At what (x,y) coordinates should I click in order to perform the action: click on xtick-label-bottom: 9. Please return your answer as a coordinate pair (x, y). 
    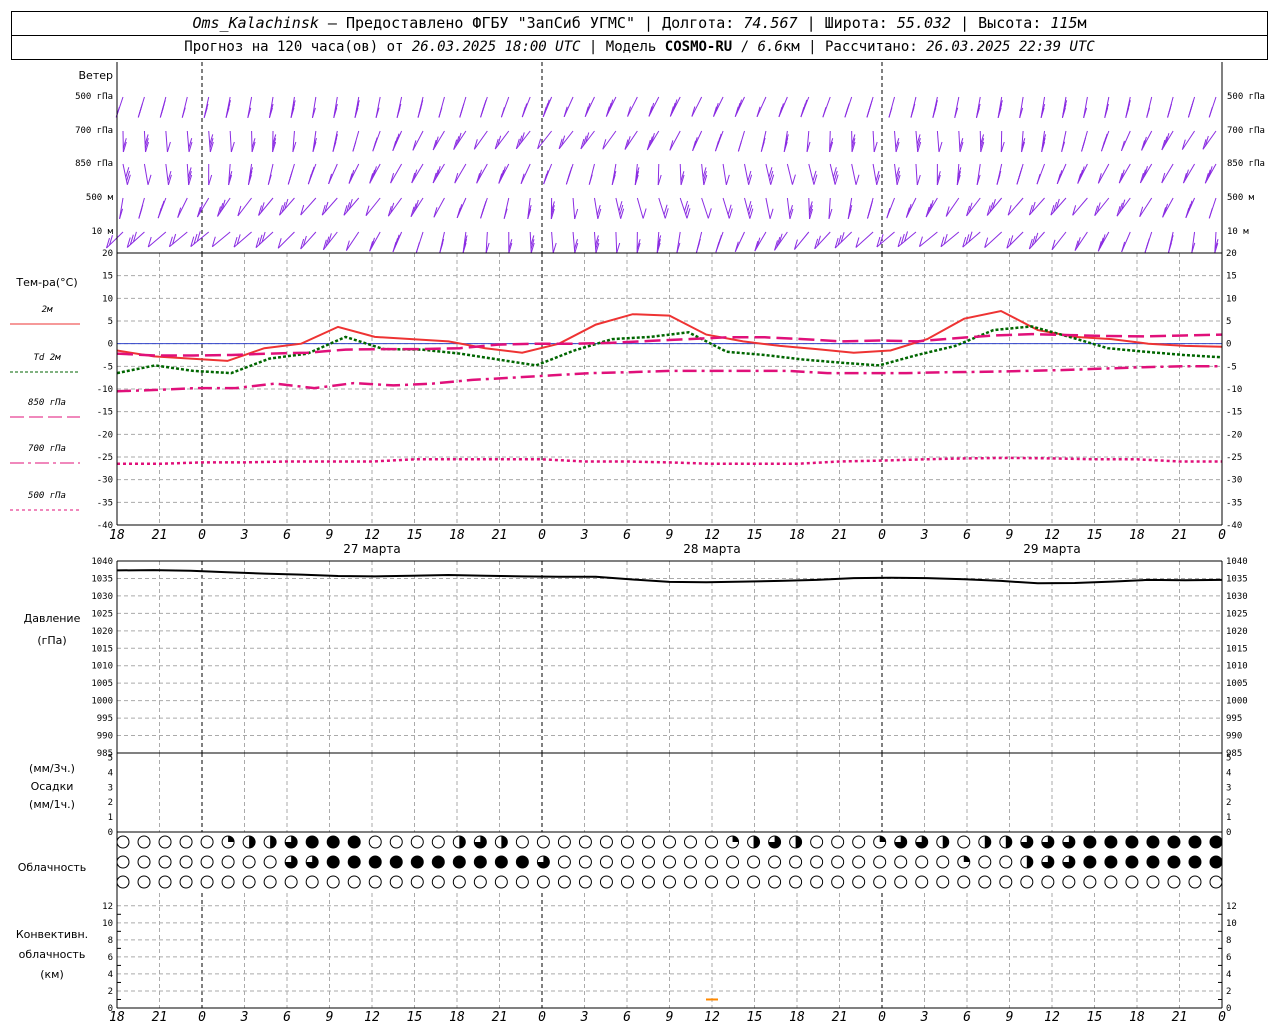
    Looking at the image, I should click on (670, 1017).